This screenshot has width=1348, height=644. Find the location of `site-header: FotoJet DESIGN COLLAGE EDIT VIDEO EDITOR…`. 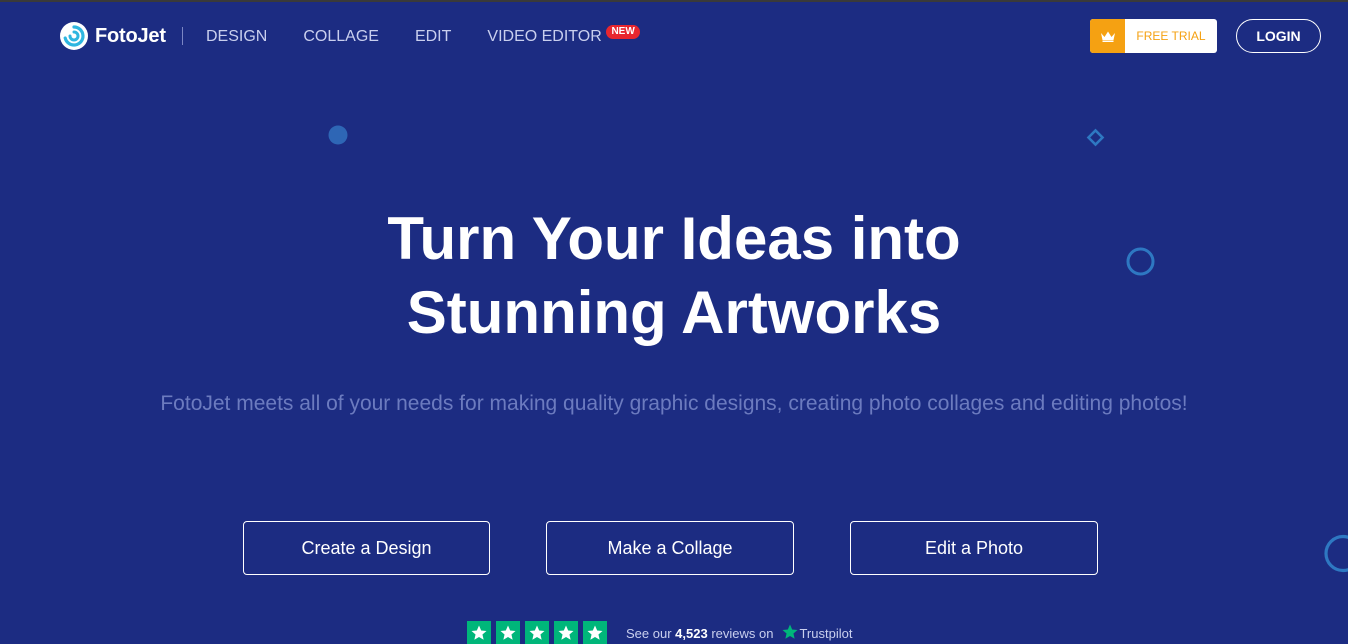

site-header: FotoJet DESIGN COLLAGE EDIT VIDEO EDITOR… is located at coordinates (674, 35).